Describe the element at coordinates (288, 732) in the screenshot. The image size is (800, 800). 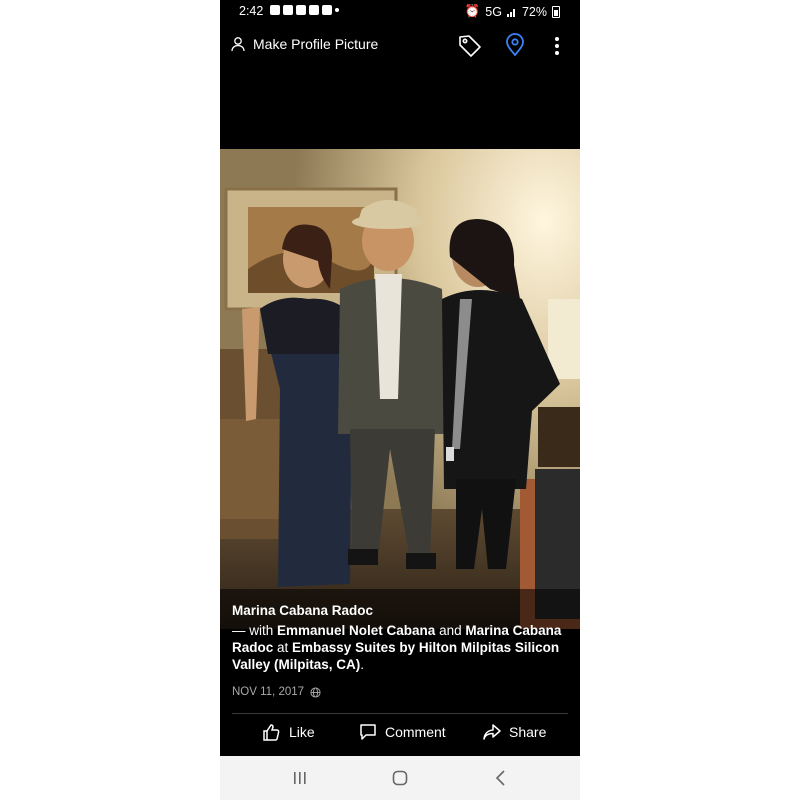
I see `like-button: Like` at that location.